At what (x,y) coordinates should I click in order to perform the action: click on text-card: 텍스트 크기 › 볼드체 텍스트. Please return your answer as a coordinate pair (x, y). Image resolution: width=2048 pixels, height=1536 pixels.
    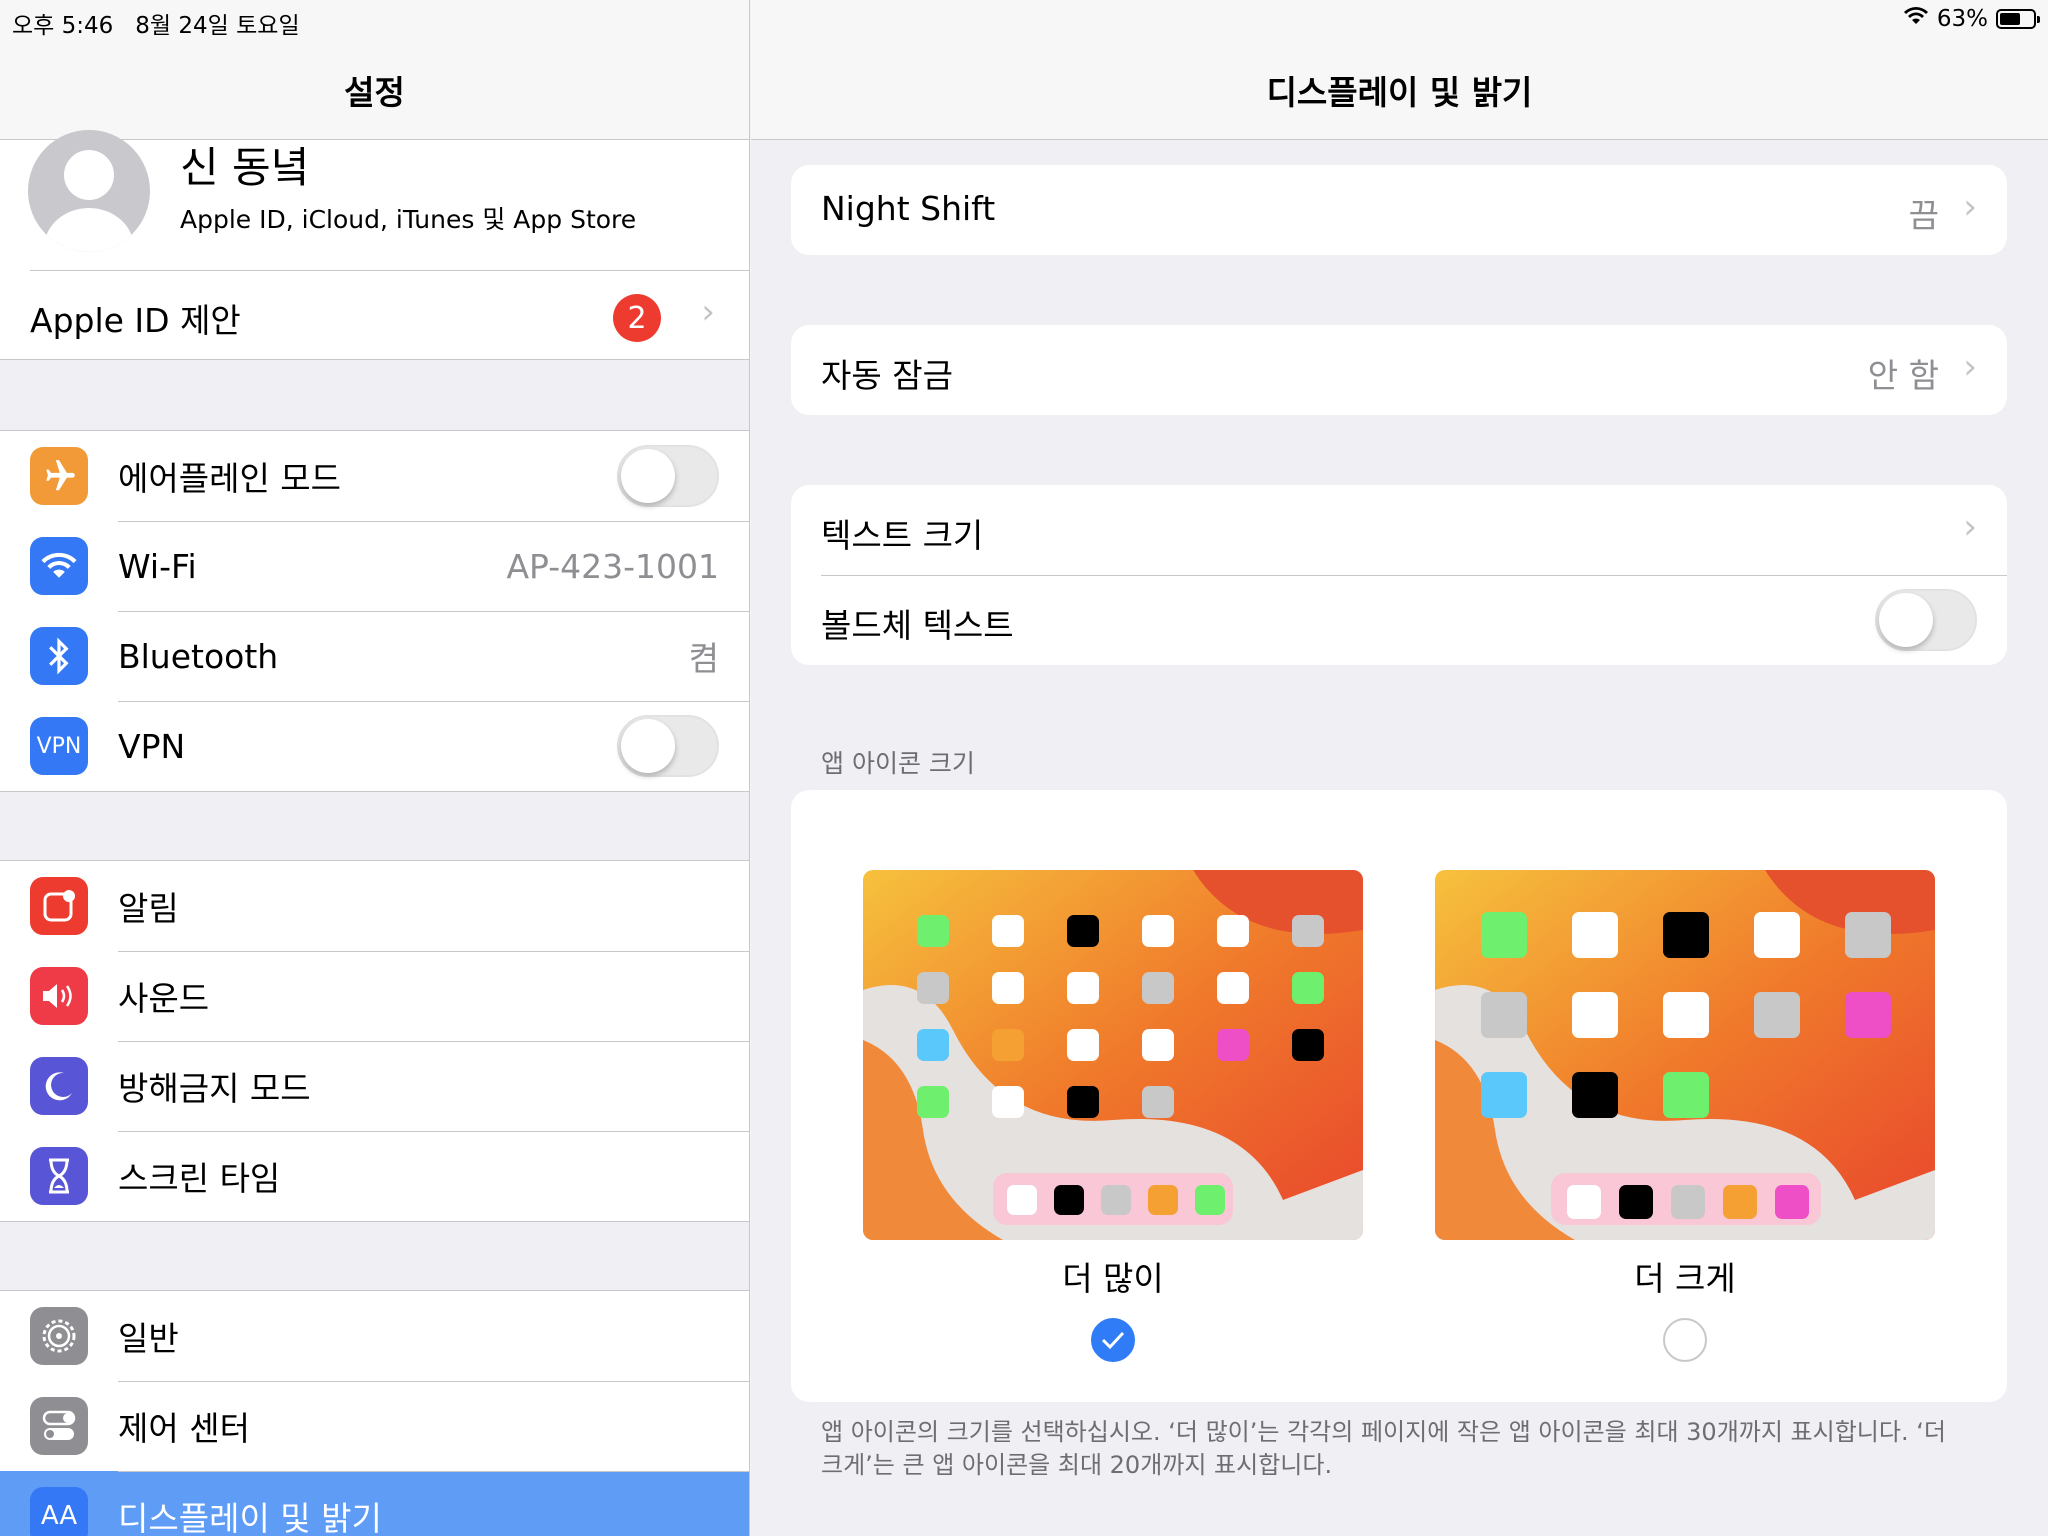
    Looking at the image, I should click on (1399, 575).